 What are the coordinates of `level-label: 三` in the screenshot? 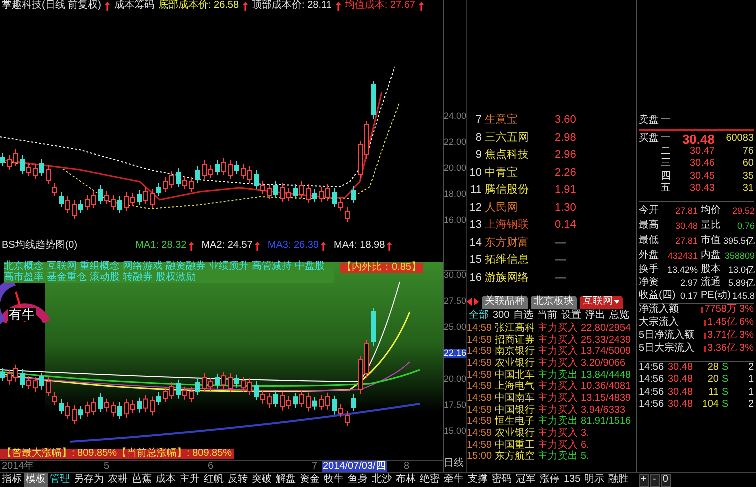 It's located at (666, 164).